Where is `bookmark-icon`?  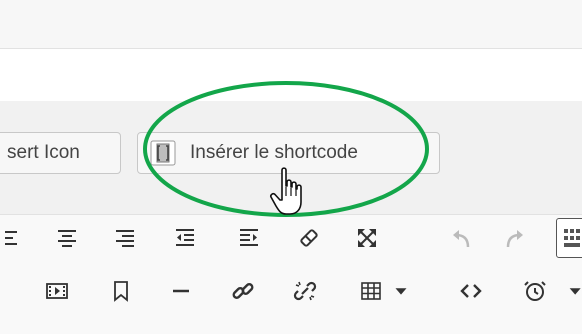 bookmark-icon is located at coordinates (121, 291).